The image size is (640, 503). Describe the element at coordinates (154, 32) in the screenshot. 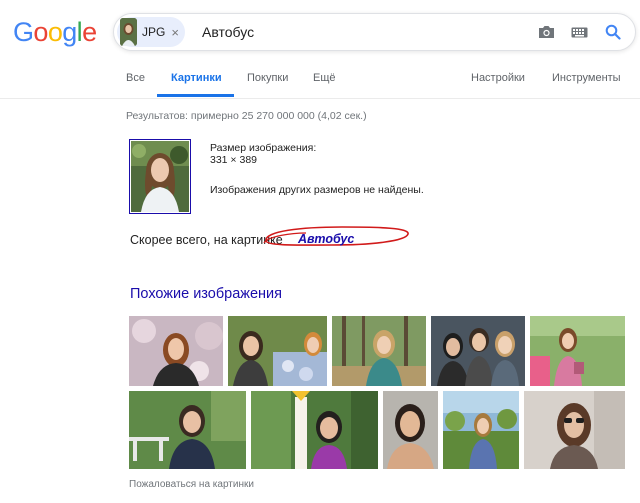

I see `chip-label: JPG` at that location.